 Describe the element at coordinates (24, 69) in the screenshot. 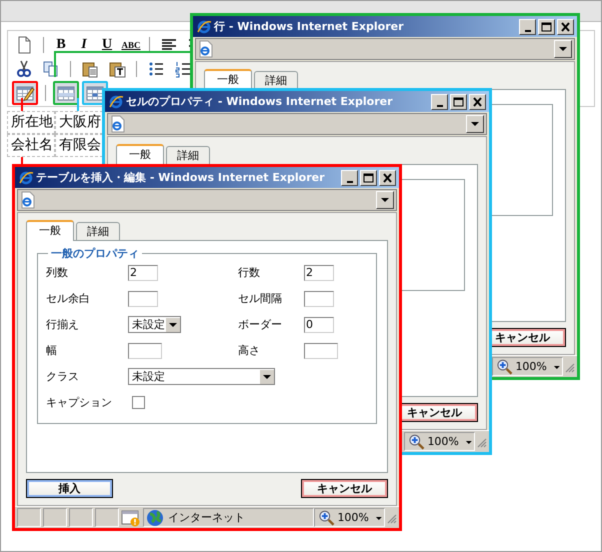

I see `cut-icon` at that location.